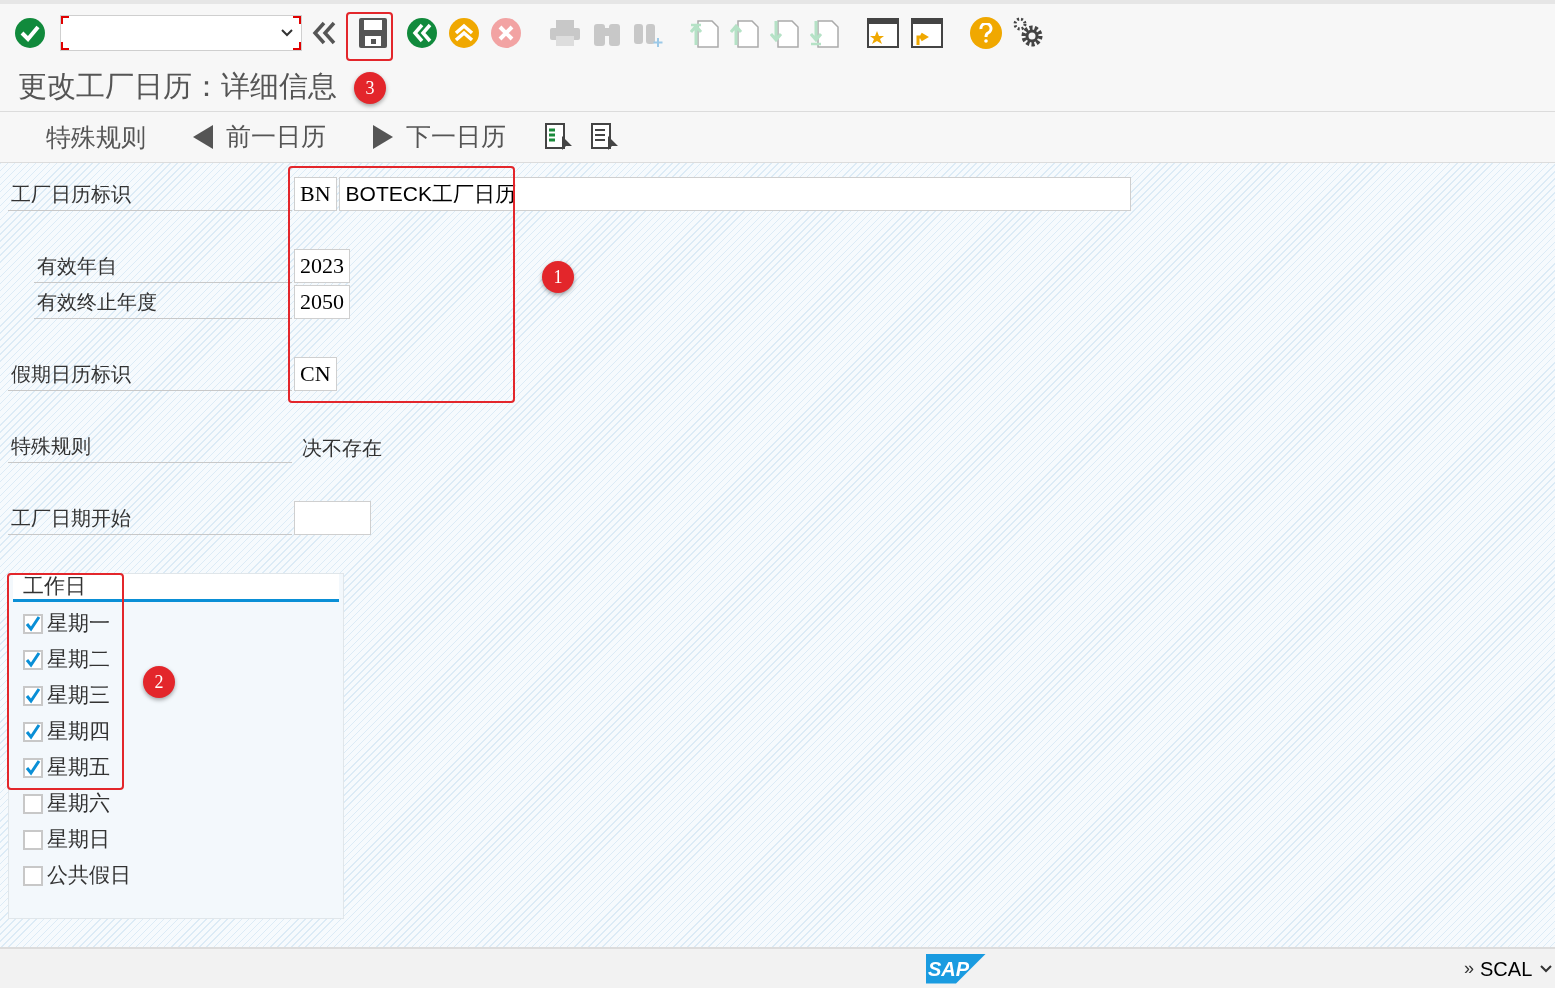 The height and width of the screenshot is (988, 1555). Describe the element at coordinates (150, 194) in the screenshot. I see `field-label: 工厂日历标识` at that location.